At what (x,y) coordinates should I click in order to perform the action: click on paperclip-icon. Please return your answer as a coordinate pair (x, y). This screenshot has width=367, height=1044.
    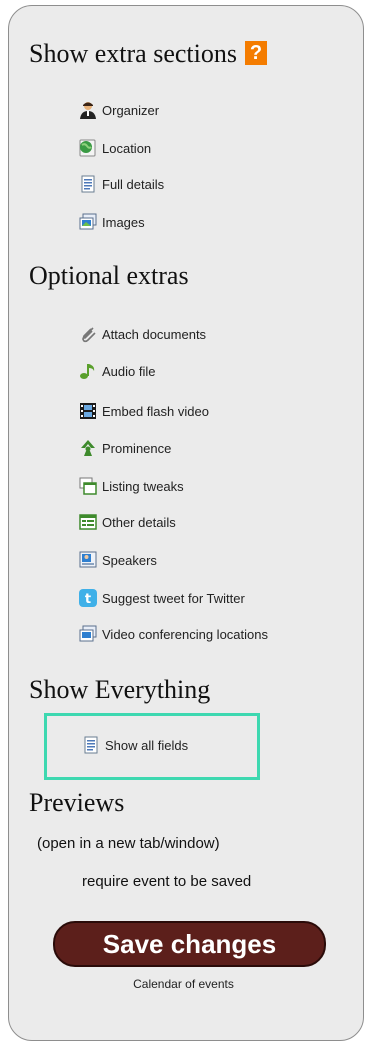
    Looking at the image, I should click on (88, 334).